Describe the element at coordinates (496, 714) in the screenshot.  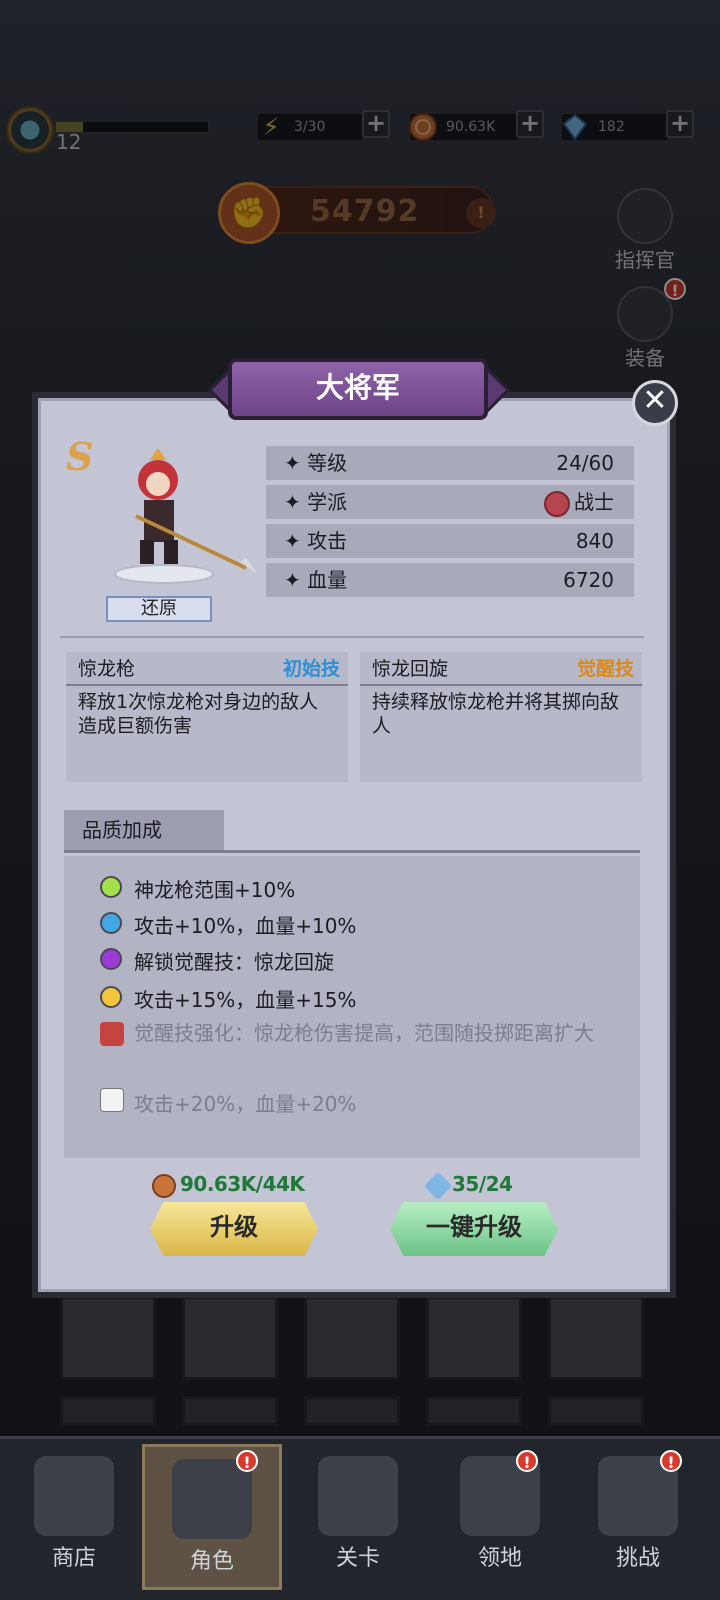
I see `skill-description: 持续释放惊龙枪并将其掷向敌人` at that location.